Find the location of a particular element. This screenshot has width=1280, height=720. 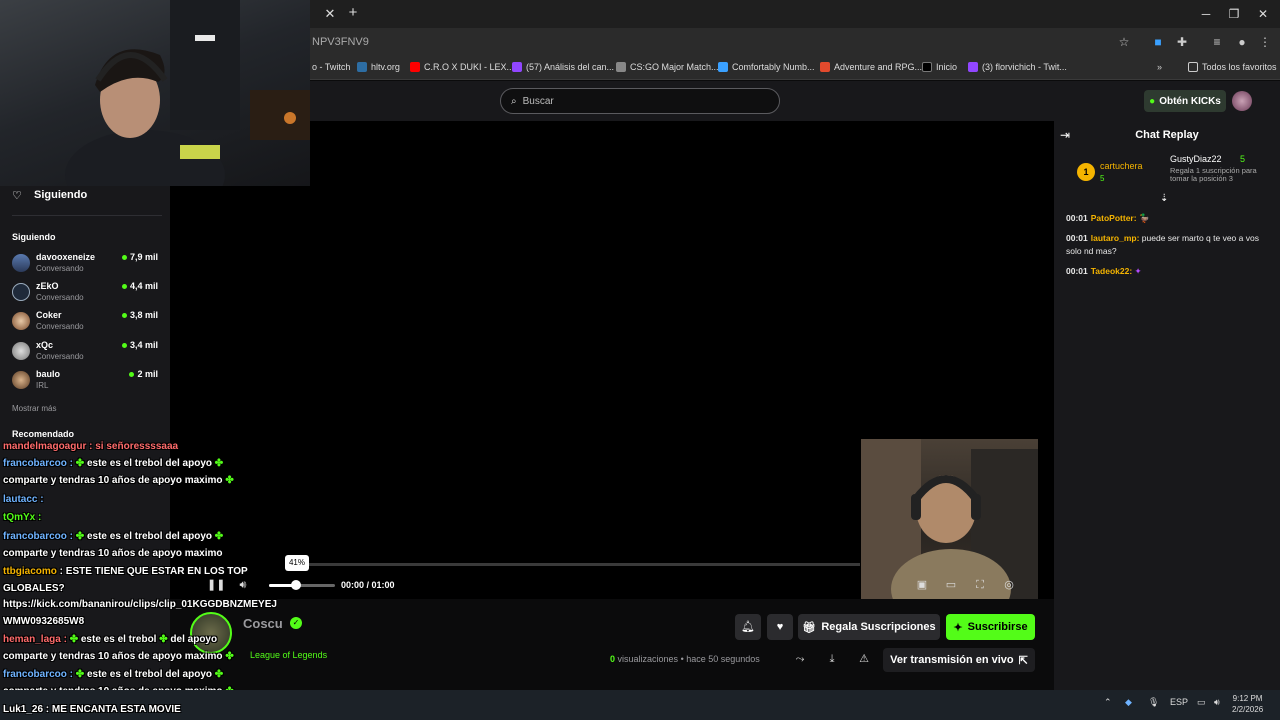

x-icon is located at coordinates (927, 67).